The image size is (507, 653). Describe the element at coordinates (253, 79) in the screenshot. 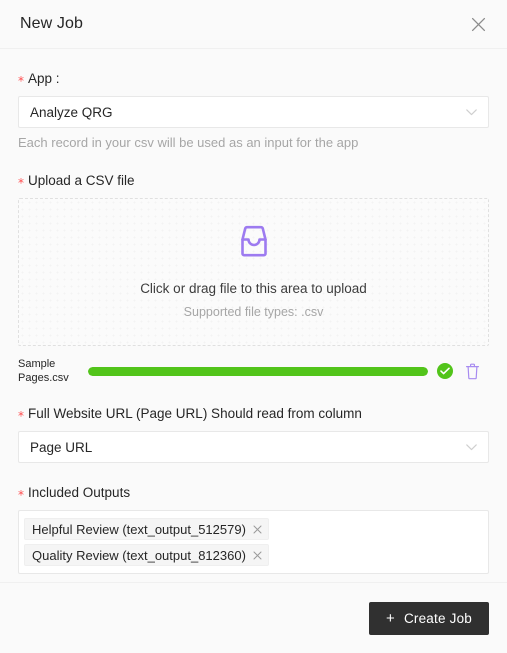

I see `app-field-label: * App :` at that location.